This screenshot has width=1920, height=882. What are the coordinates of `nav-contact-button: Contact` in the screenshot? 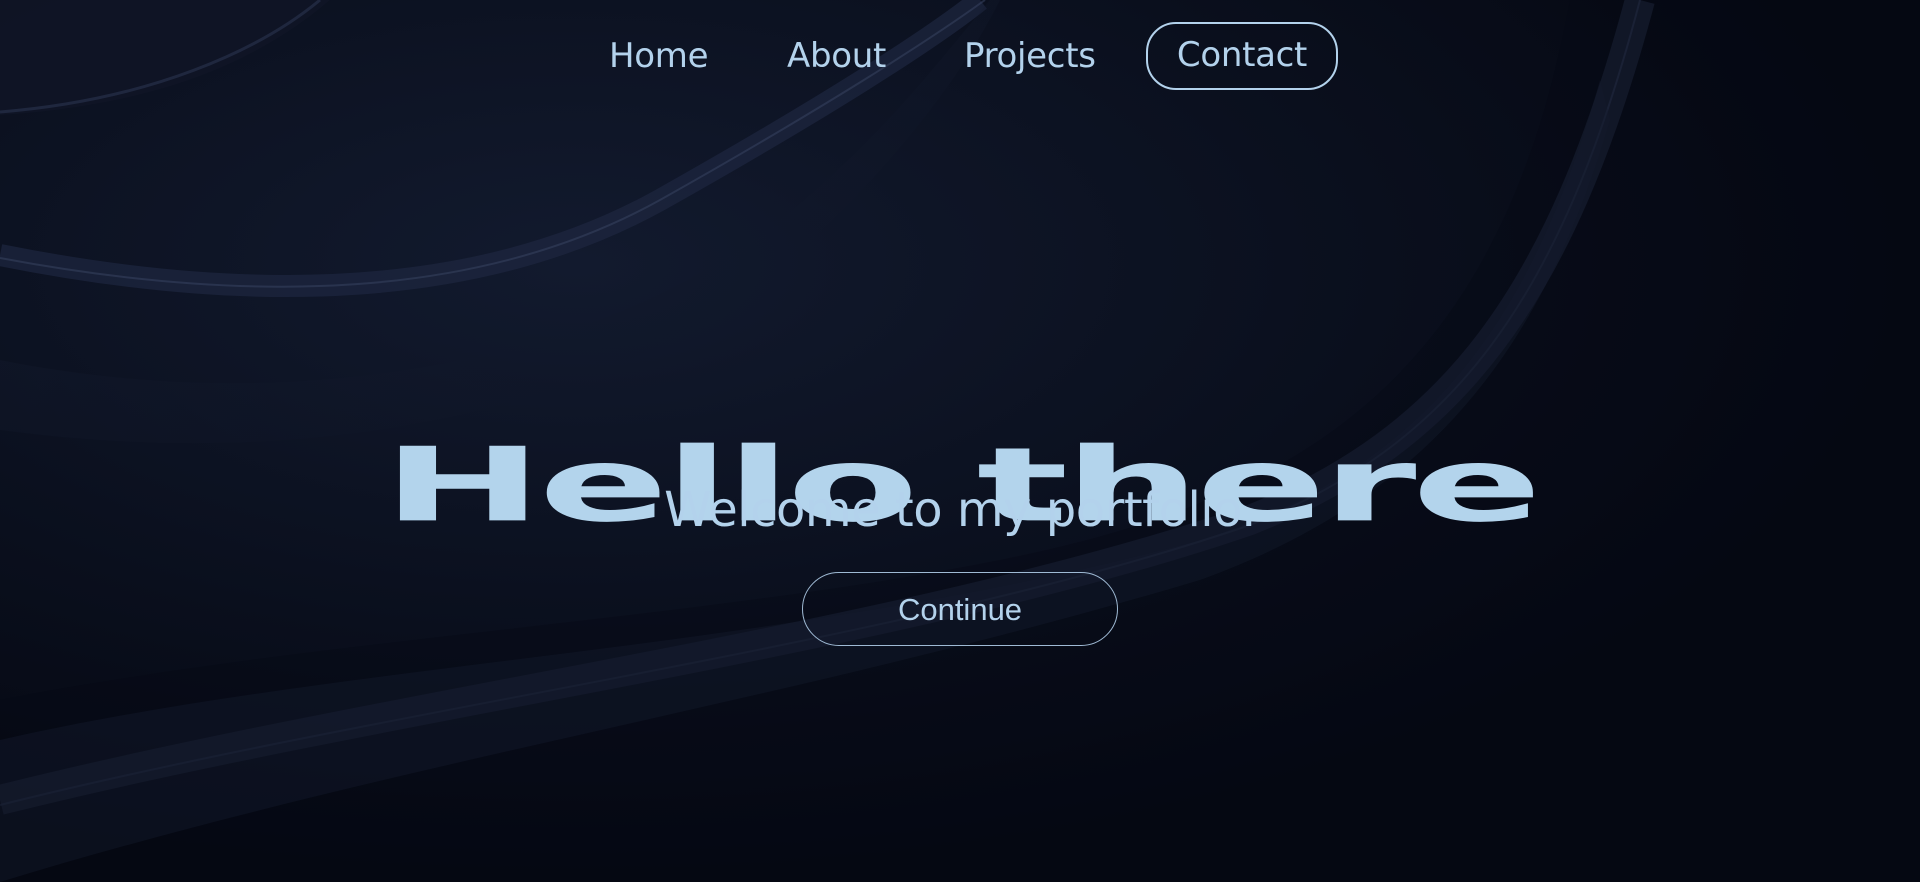 It's located at (1242, 56).